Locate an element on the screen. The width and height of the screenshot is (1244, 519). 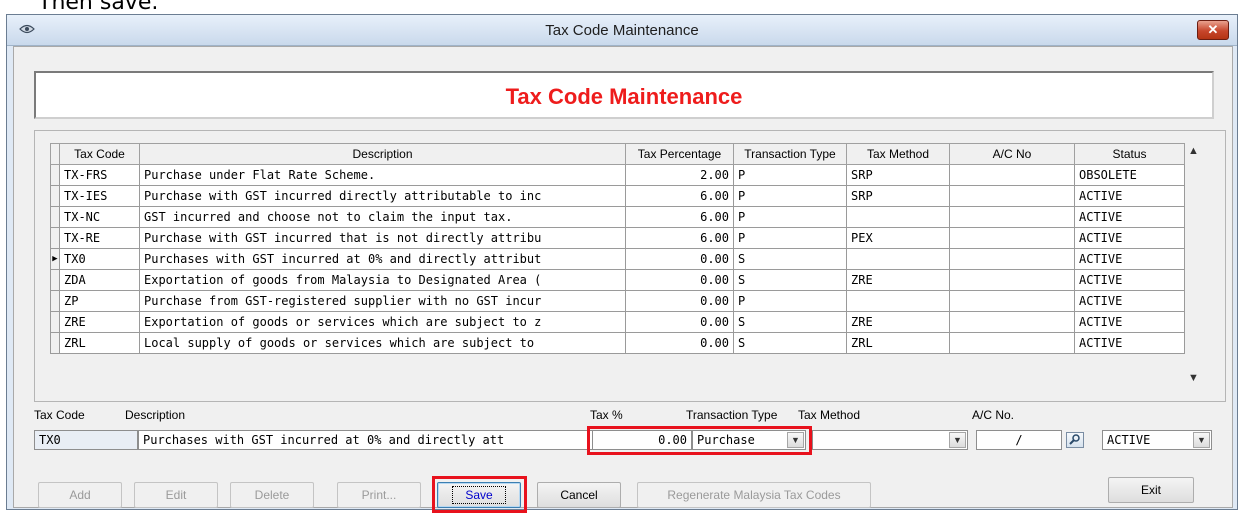
col-header-description: Description is located at coordinates (382, 154).